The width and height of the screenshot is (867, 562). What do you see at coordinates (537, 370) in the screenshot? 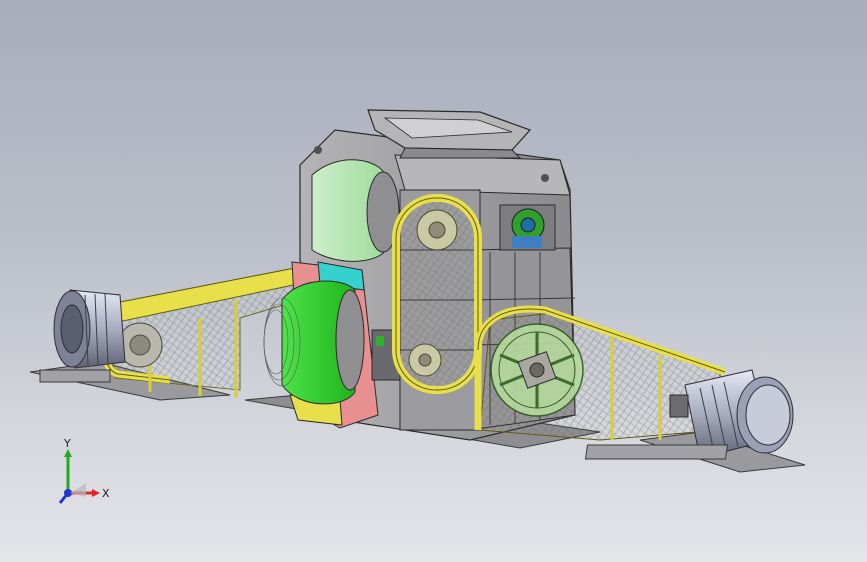
I see `flywheel` at bounding box center [537, 370].